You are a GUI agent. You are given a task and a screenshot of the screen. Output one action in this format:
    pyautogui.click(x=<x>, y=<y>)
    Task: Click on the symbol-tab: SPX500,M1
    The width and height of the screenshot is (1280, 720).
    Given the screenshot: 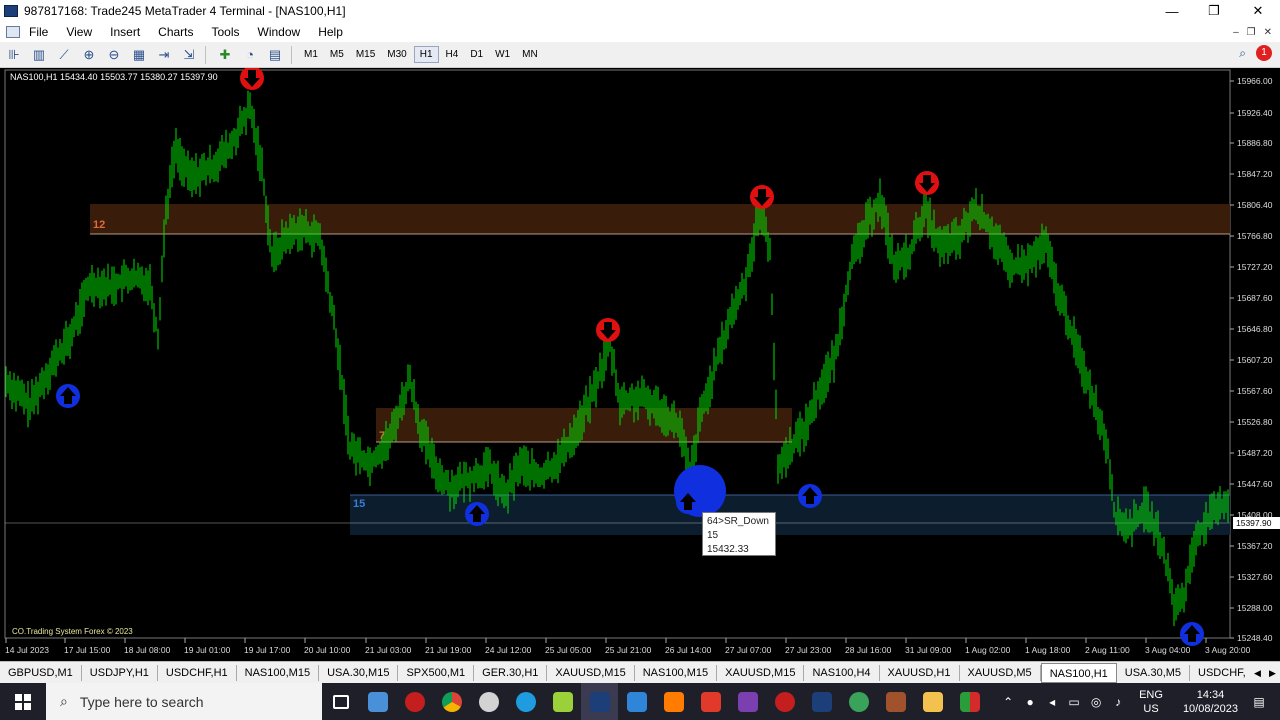 What is the action you would take?
    pyautogui.click(x=436, y=672)
    